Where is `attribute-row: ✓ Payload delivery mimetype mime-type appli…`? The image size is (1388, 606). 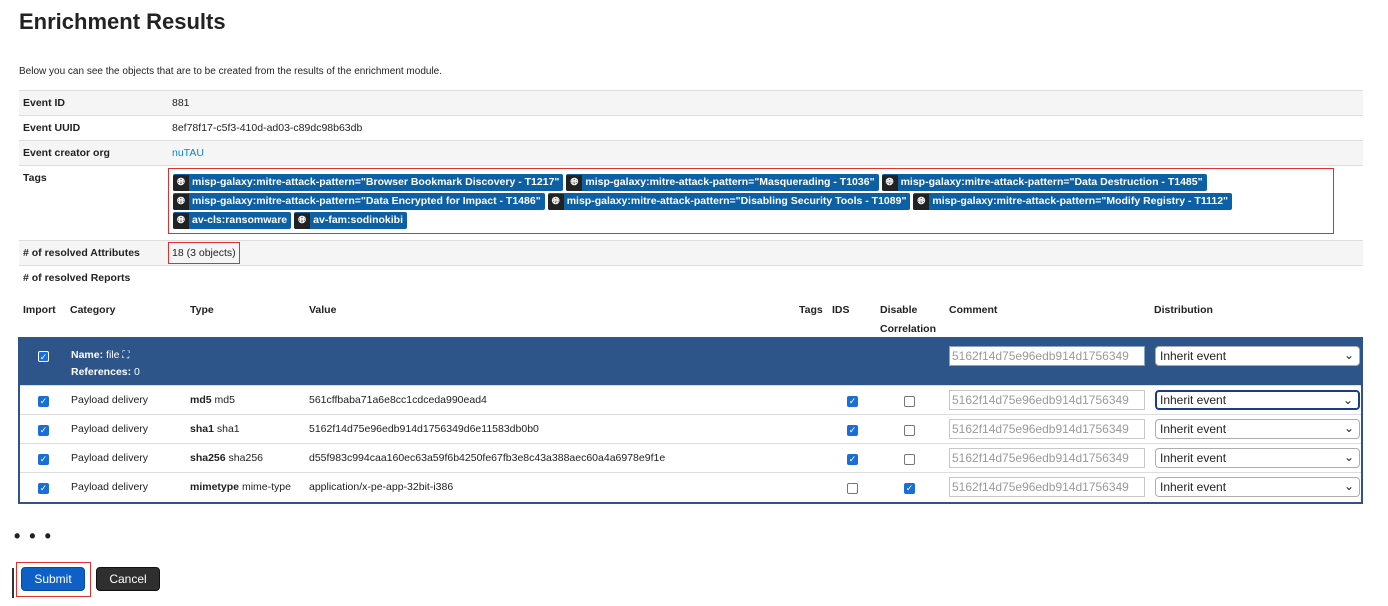
attribute-row: ✓ Payload delivery mimetype mime-type appli… is located at coordinates (690, 487).